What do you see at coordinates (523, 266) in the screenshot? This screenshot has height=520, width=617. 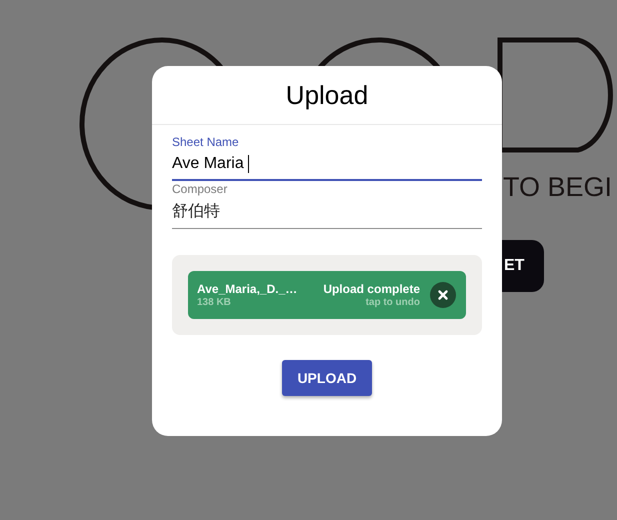 I see `start-button: ET` at bounding box center [523, 266].